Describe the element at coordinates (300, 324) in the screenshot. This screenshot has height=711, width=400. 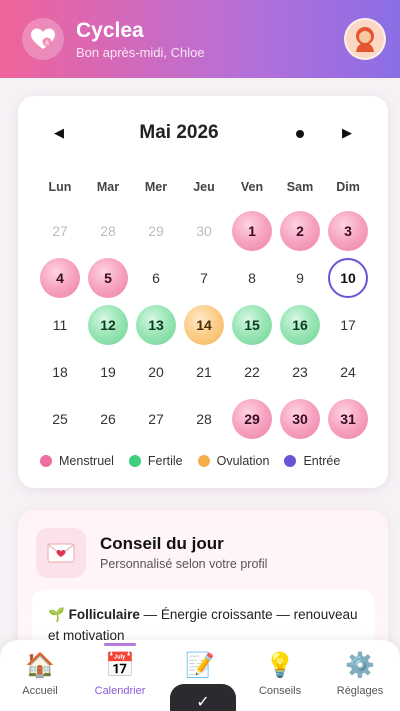
I see `calendar-day: 16` at that location.